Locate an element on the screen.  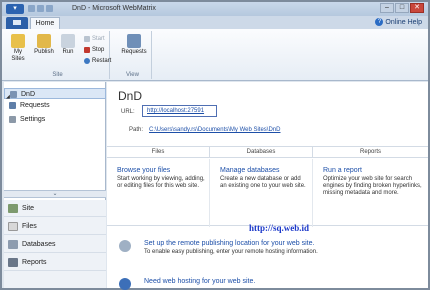
save-icon is located at coordinates (31, 8).